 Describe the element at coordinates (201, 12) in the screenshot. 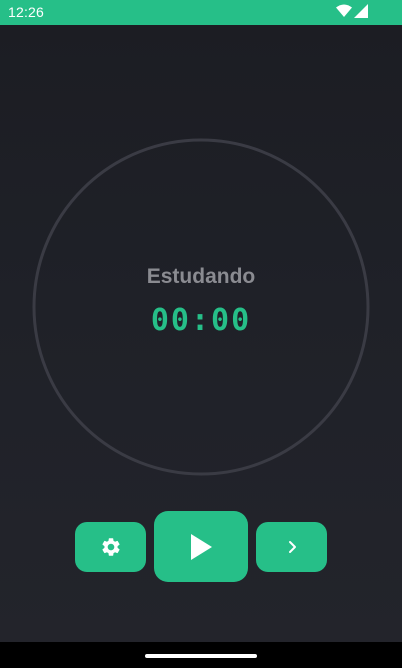

I see `status-bar: 12:26` at that location.